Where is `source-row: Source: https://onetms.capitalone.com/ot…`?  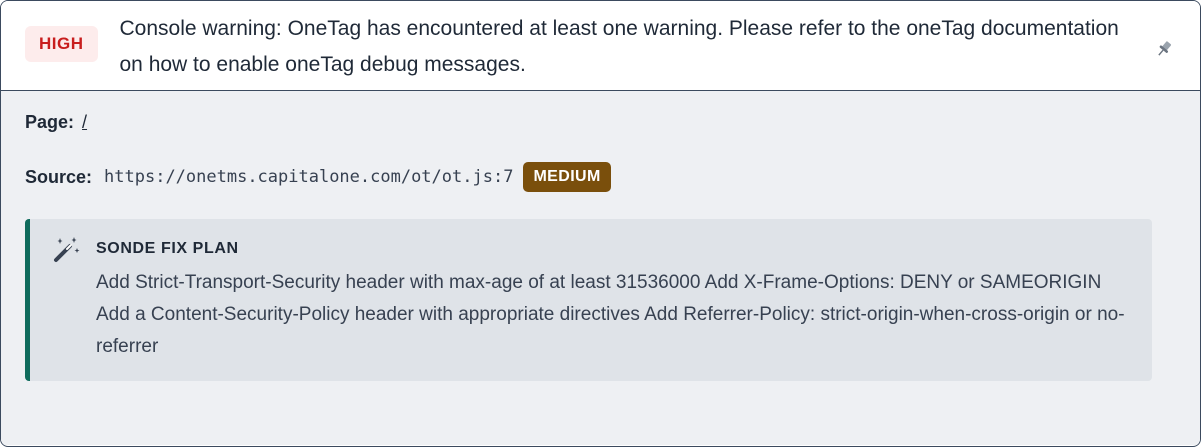 source-row: Source: https://onetms.capitalone.com/ot… is located at coordinates (600, 177).